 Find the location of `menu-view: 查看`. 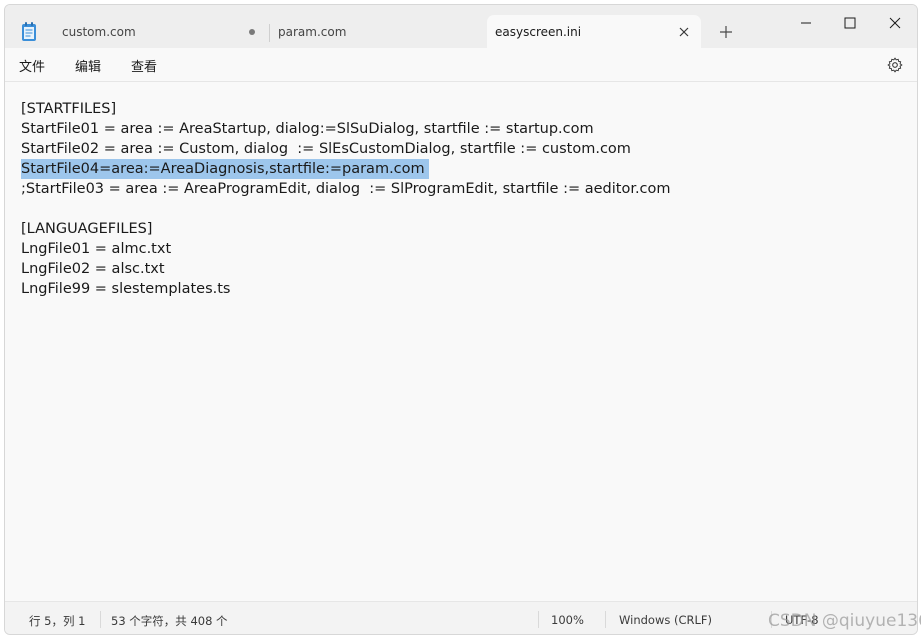

menu-view: 查看 is located at coordinates (144, 65).